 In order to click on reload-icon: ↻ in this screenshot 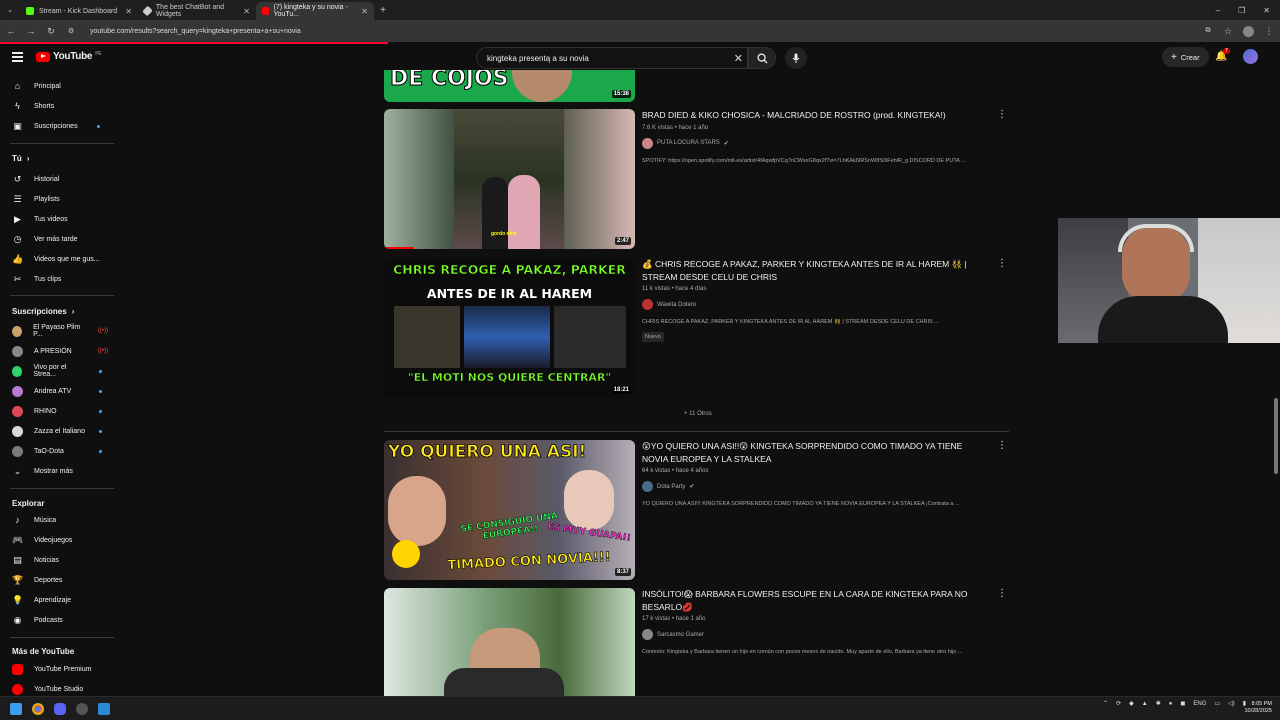, I will do `click(51, 31)`.